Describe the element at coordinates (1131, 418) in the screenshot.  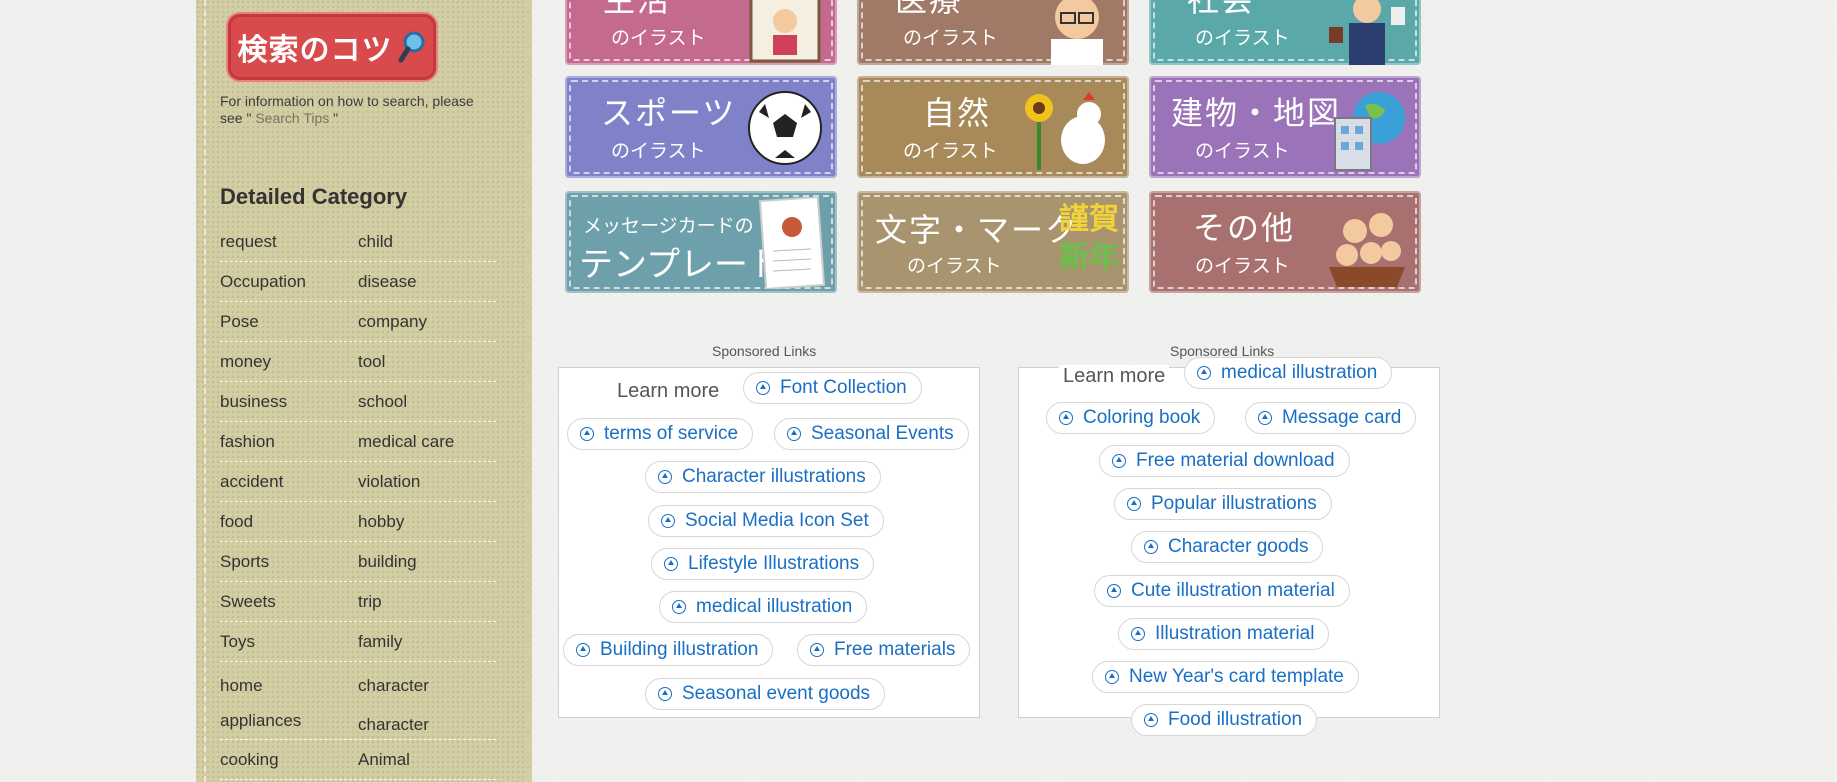
I see `sponsored-link: Coloring book` at that location.